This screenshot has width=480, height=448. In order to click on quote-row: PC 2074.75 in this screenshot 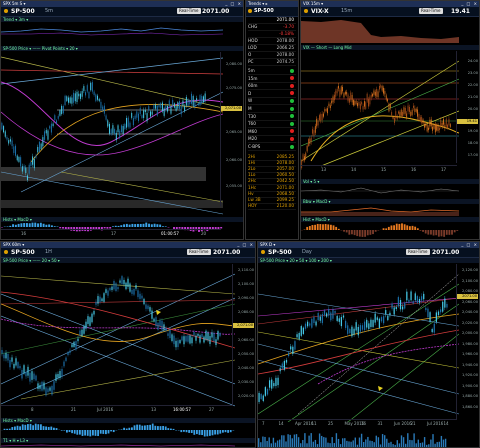, I will do `click(272, 62)`.